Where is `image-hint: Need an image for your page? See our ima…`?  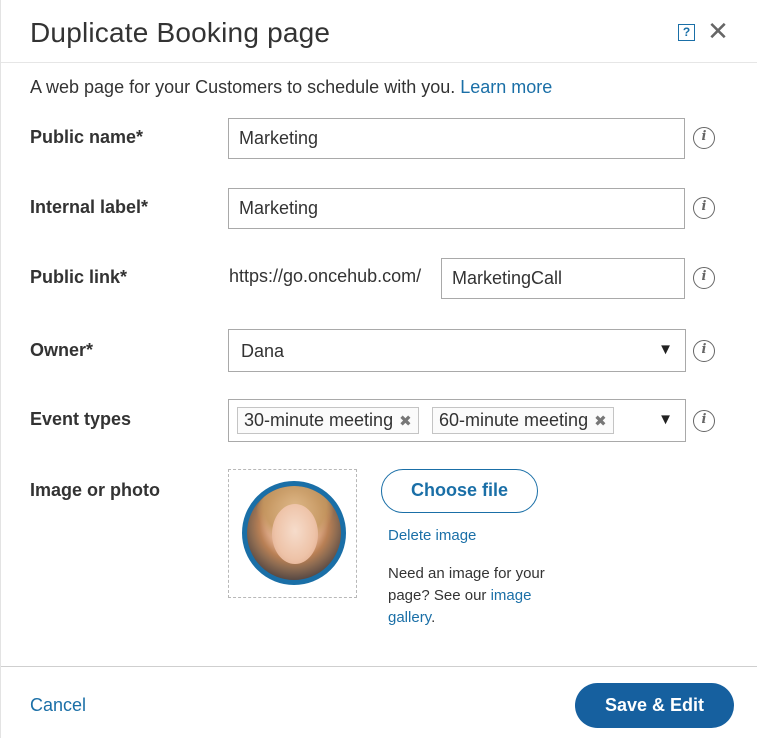 image-hint: Need an image for your page? See our ima… is located at coordinates (468, 596).